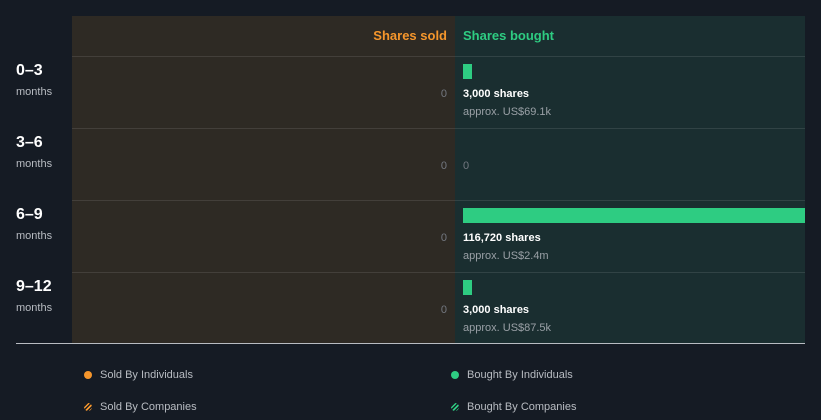  What do you see at coordinates (29, 214) in the screenshot?
I see `period-label: 6–9` at bounding box center [29, 214].